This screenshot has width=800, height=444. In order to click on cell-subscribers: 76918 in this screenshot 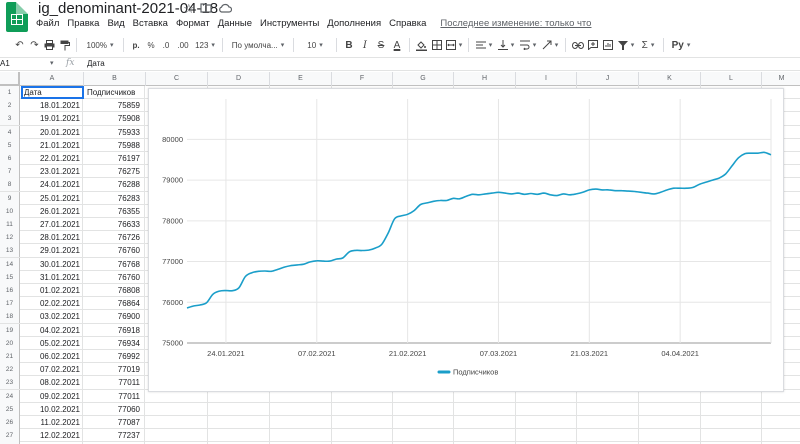, I will do `click(114, 330)`.